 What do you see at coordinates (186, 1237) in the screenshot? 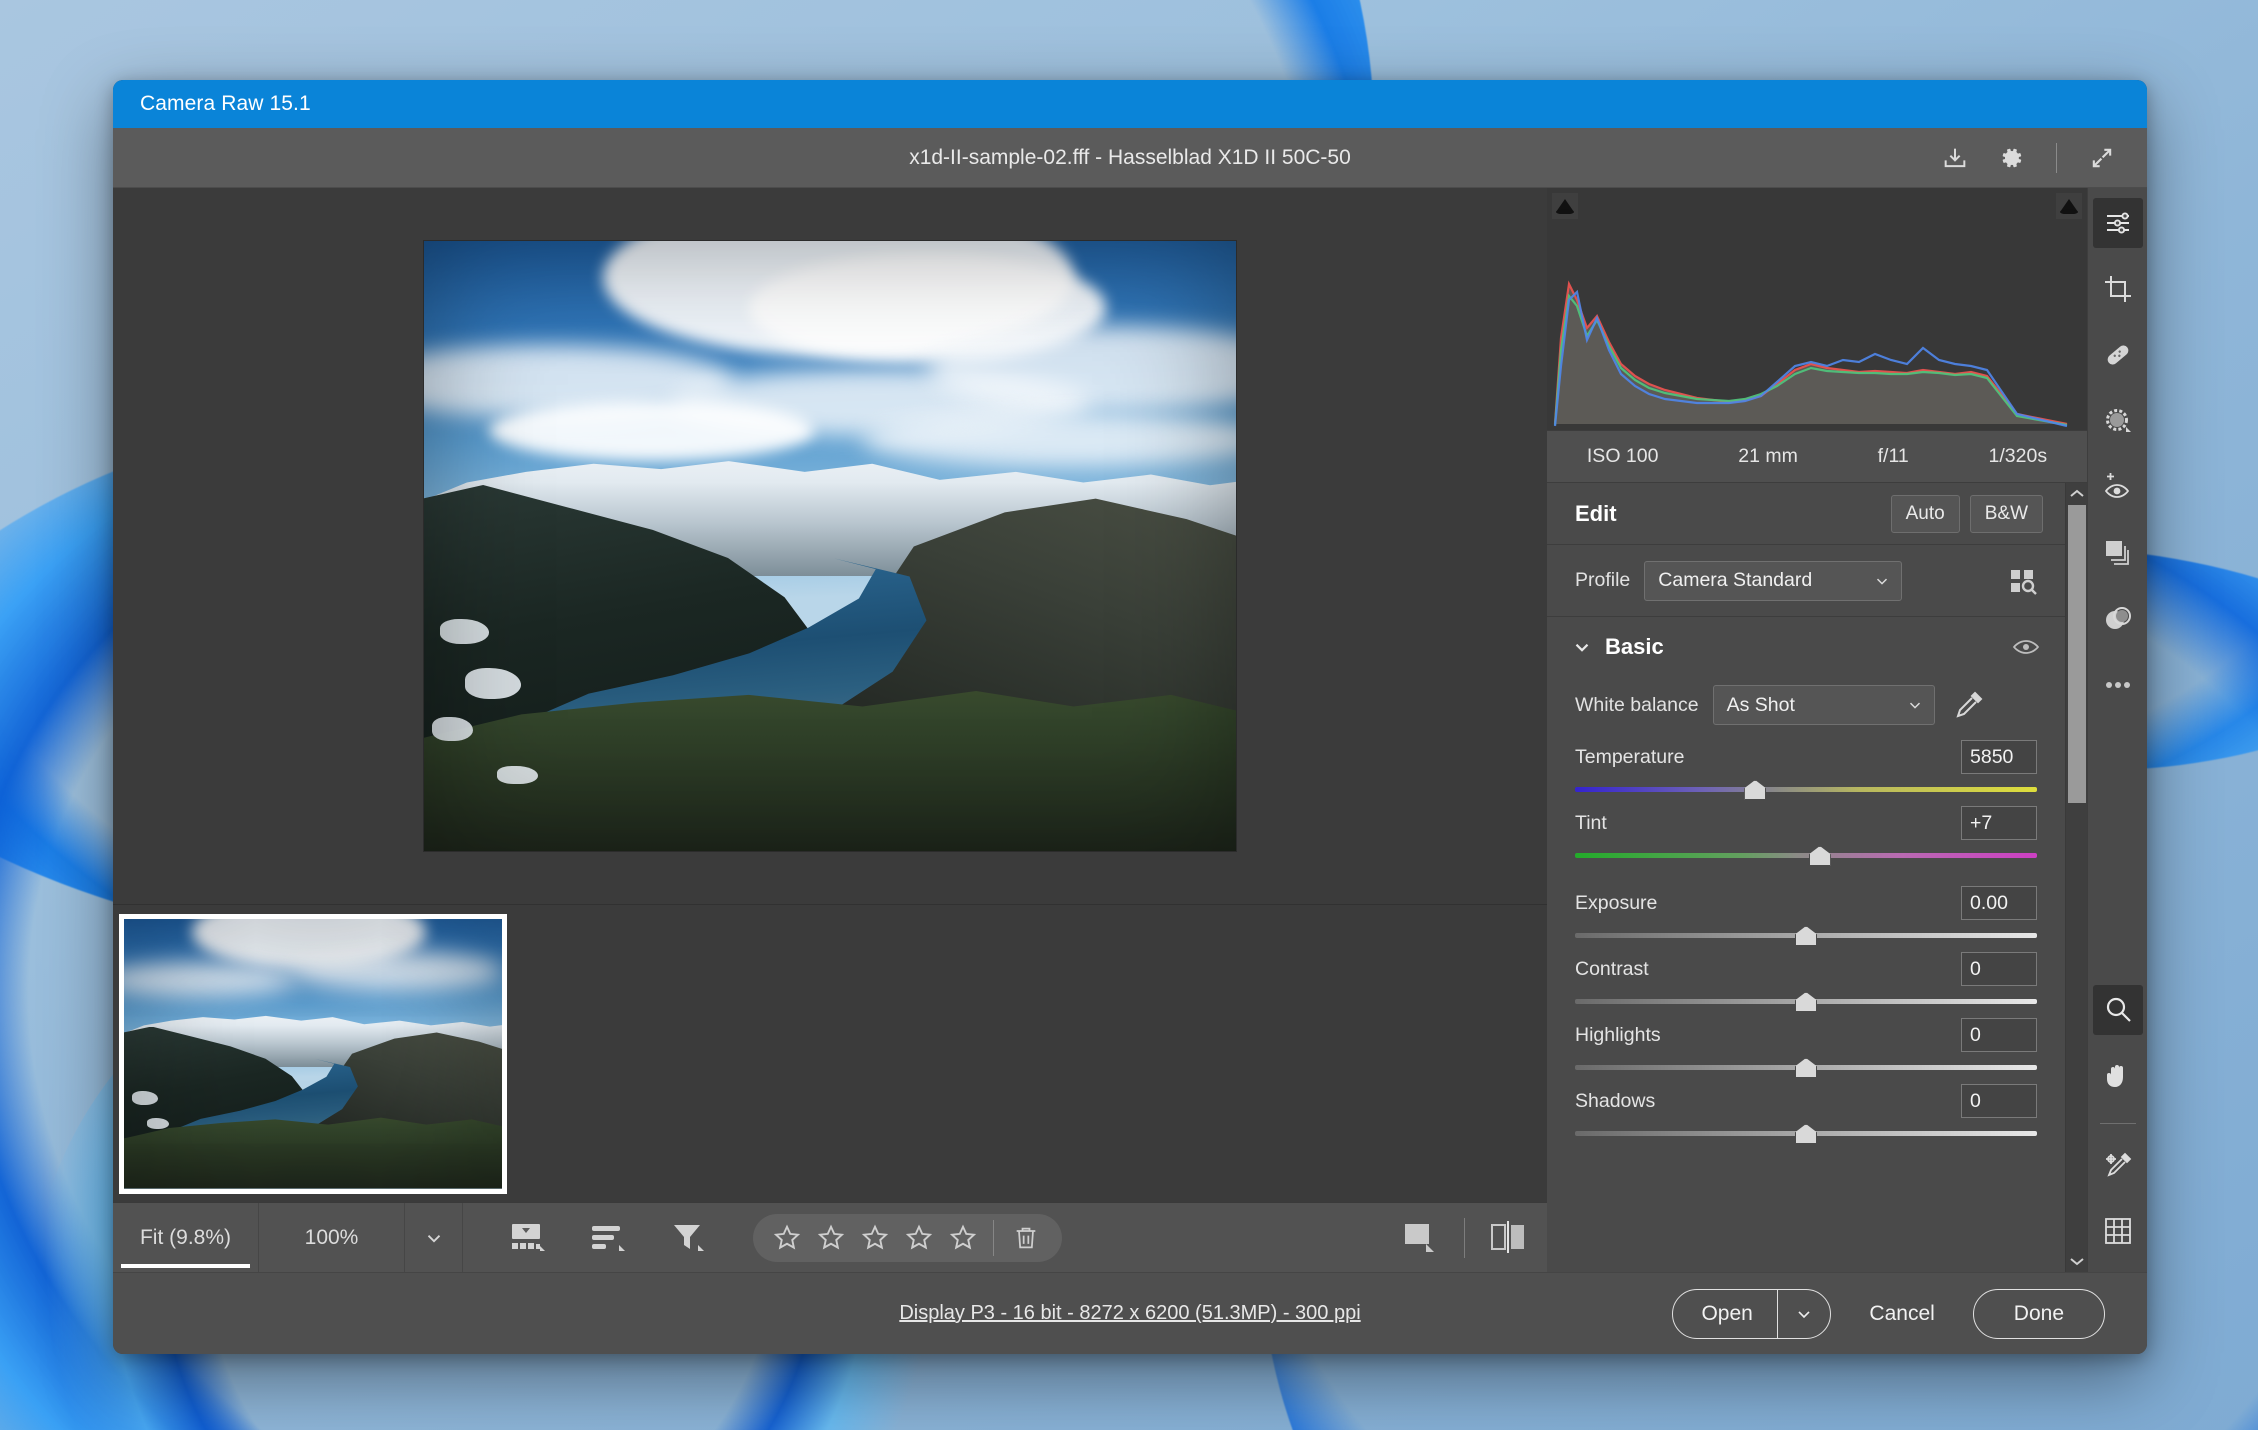
I see `fit-zoom-button: Fit (9.8%)` at bounding box center [186, 1237].